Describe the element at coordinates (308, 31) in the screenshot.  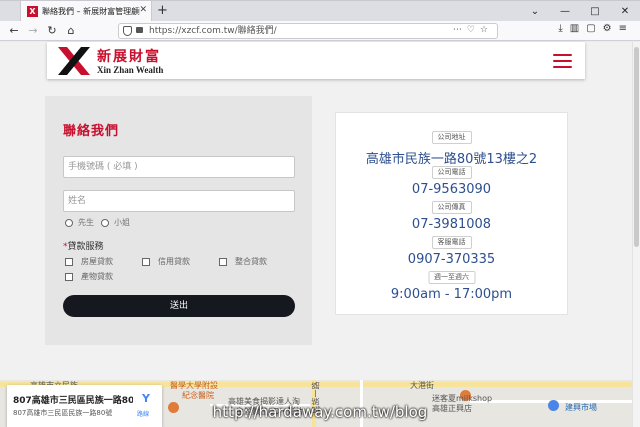
I see `address-bar: https://xzcf.com.tw/聯絡我們/ ⋯♡☆` at that location.